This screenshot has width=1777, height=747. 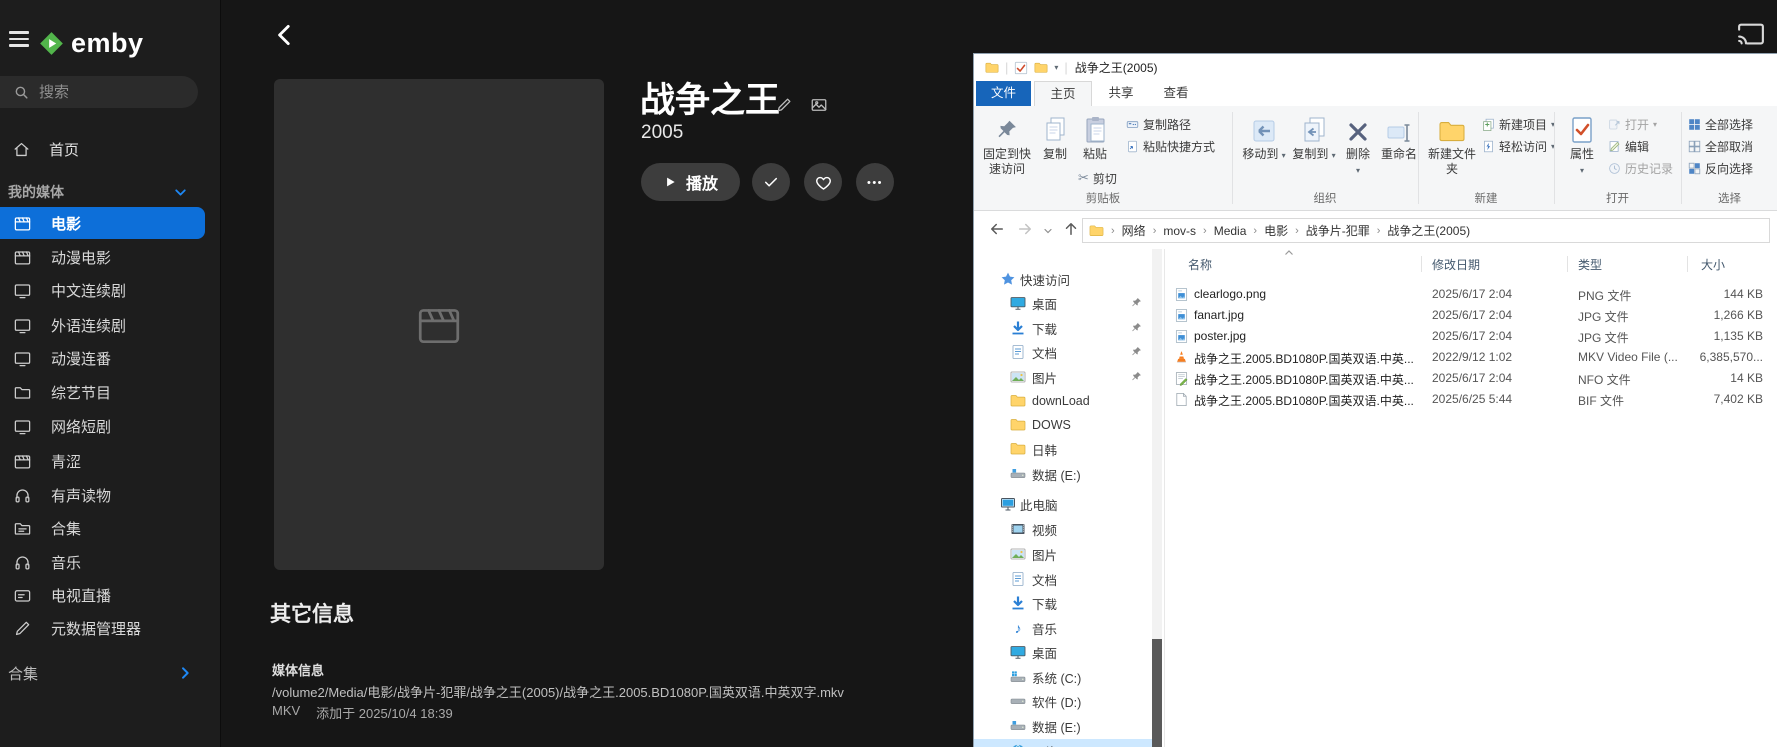 What do you see at coordinates (1063, 93) in the screenshot?
I see `tab-home: 主页` at bounding box center [1063, 93].